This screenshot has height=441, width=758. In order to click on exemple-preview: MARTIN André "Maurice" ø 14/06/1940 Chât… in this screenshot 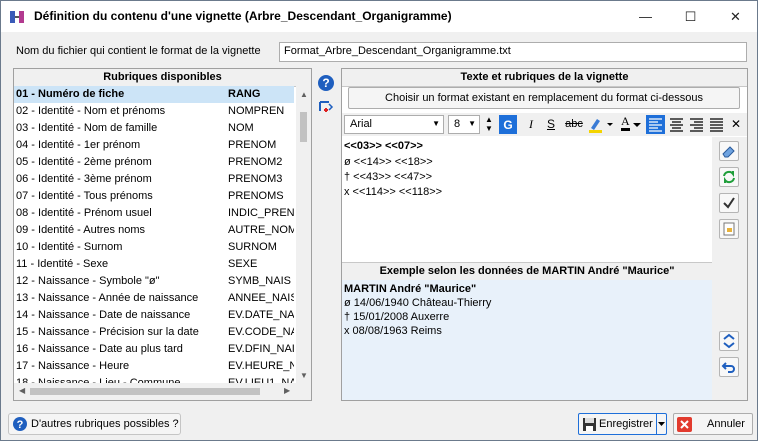, I will do `click(527, 340)`.